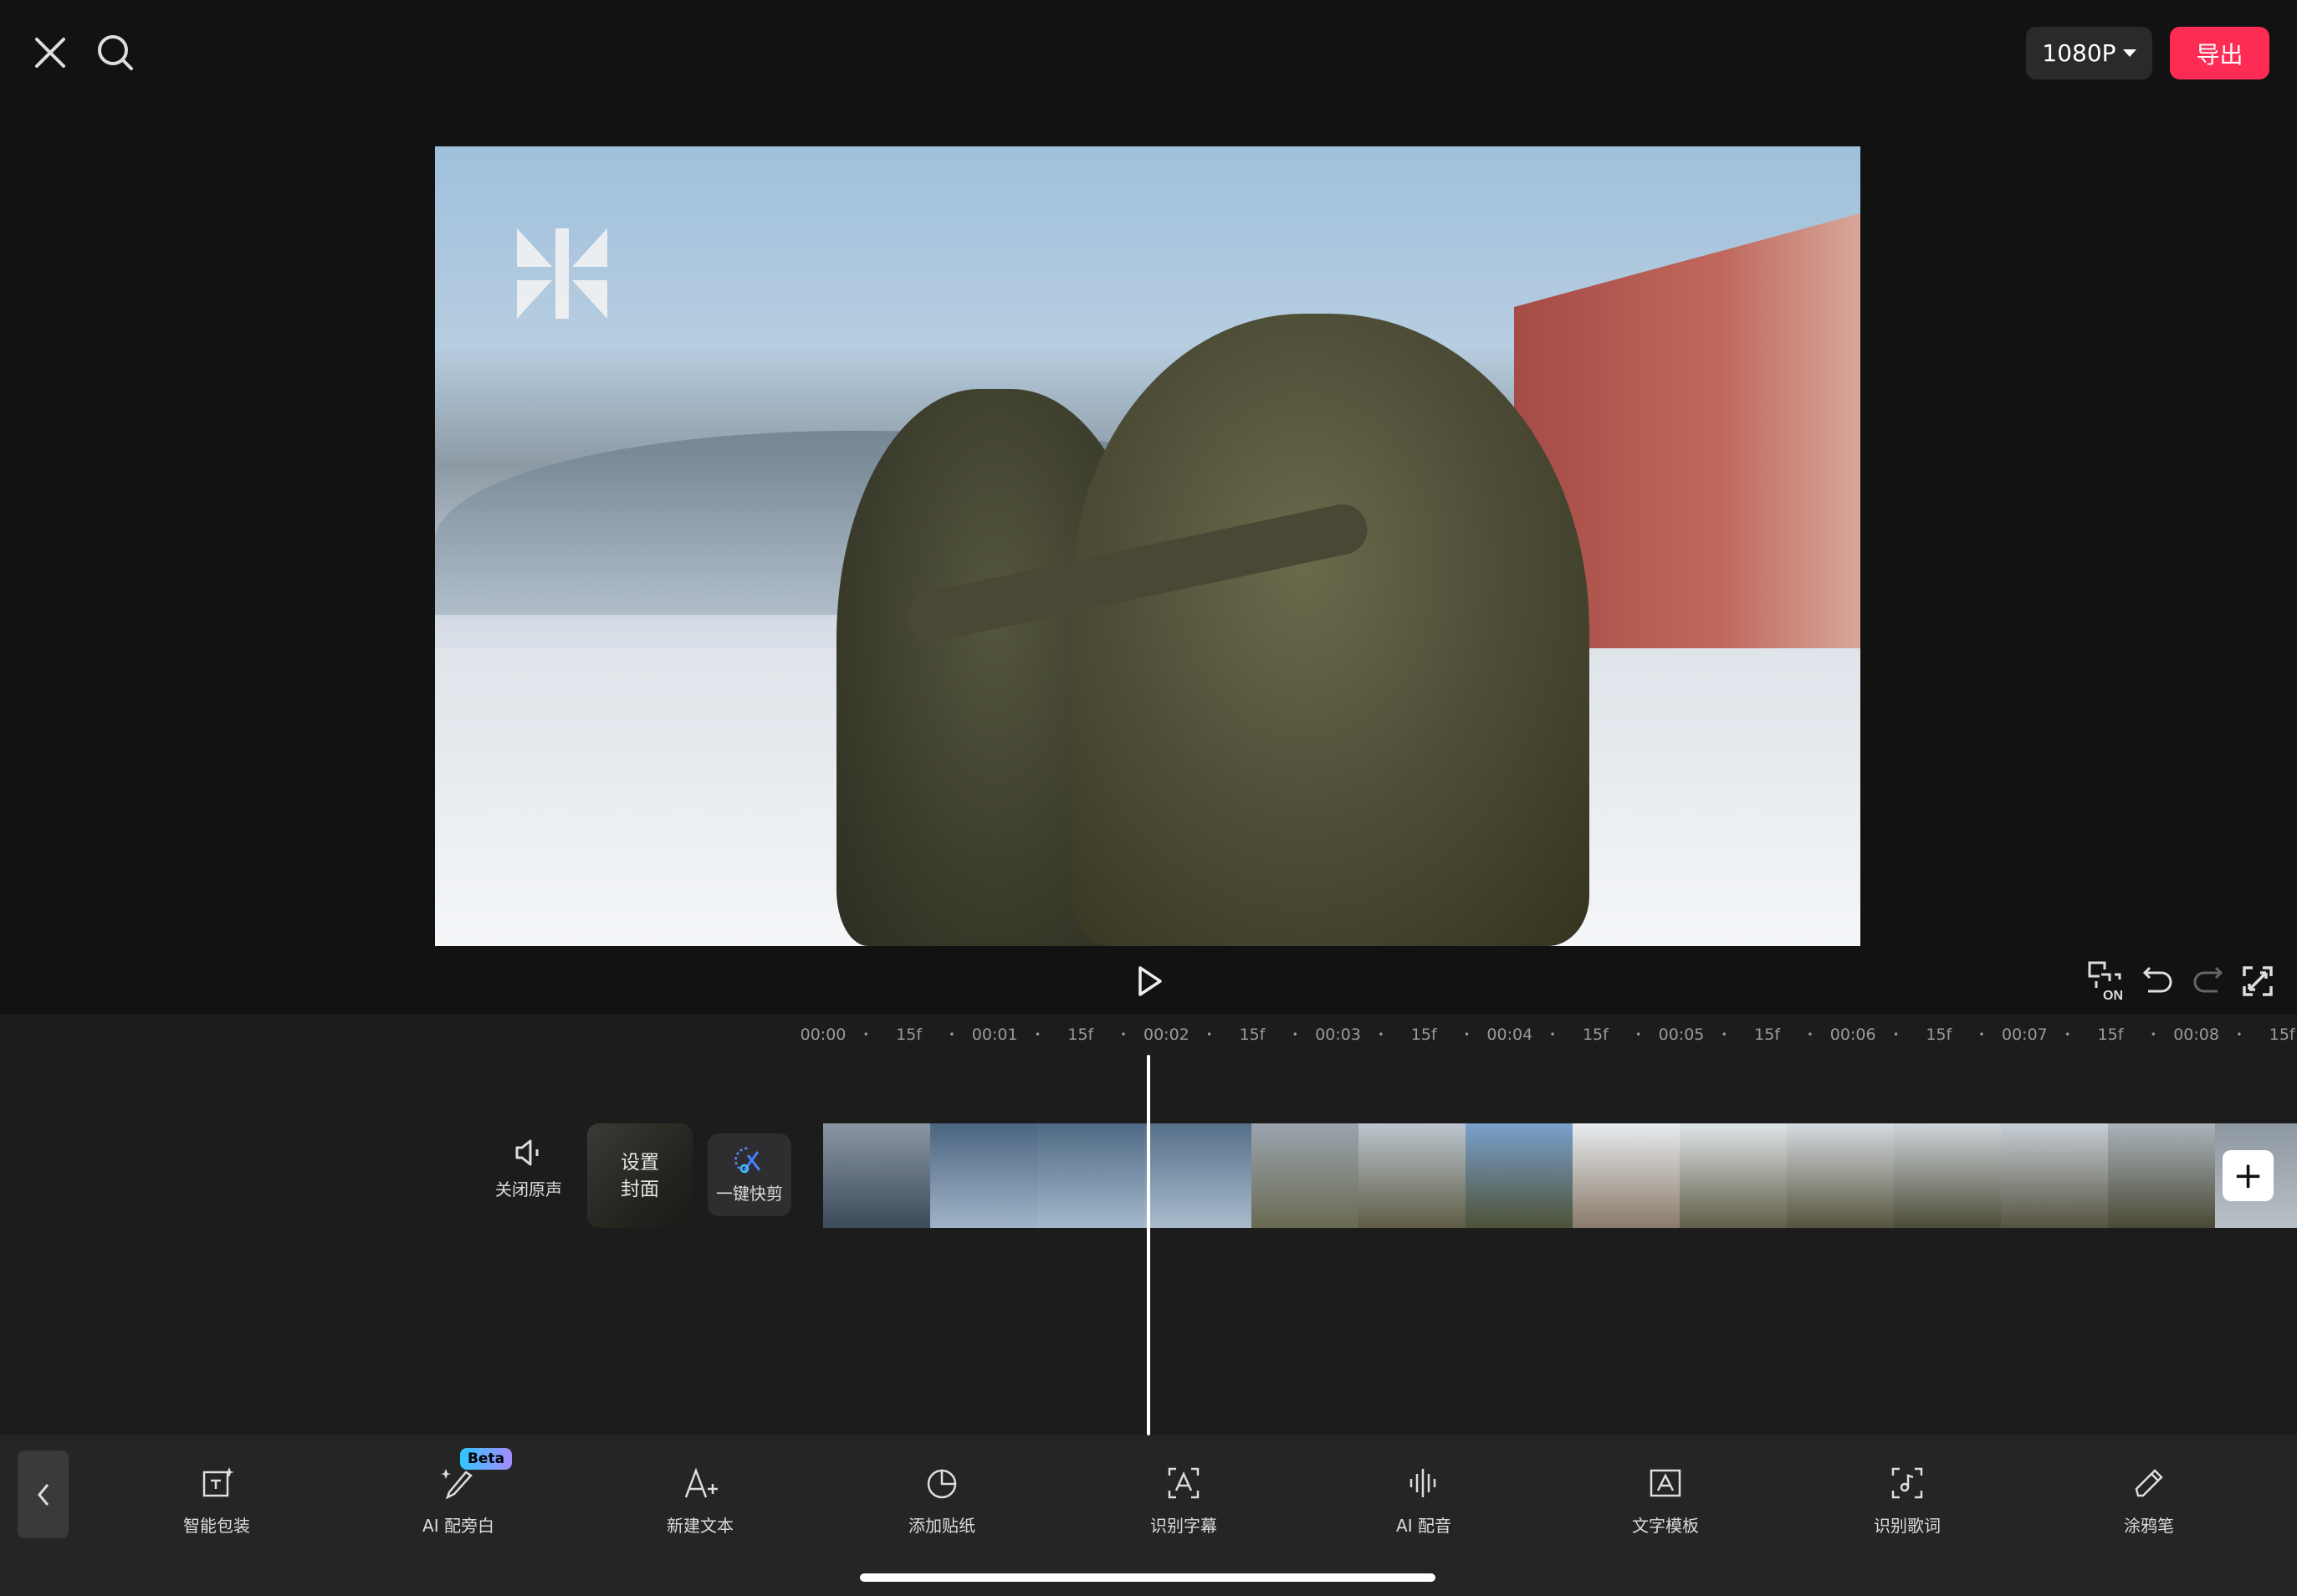  What do you see at coordinates (1423, 1526) in the screenshot?
I see `tool-label: AI 配音` at bounding box center [1423, 1526].